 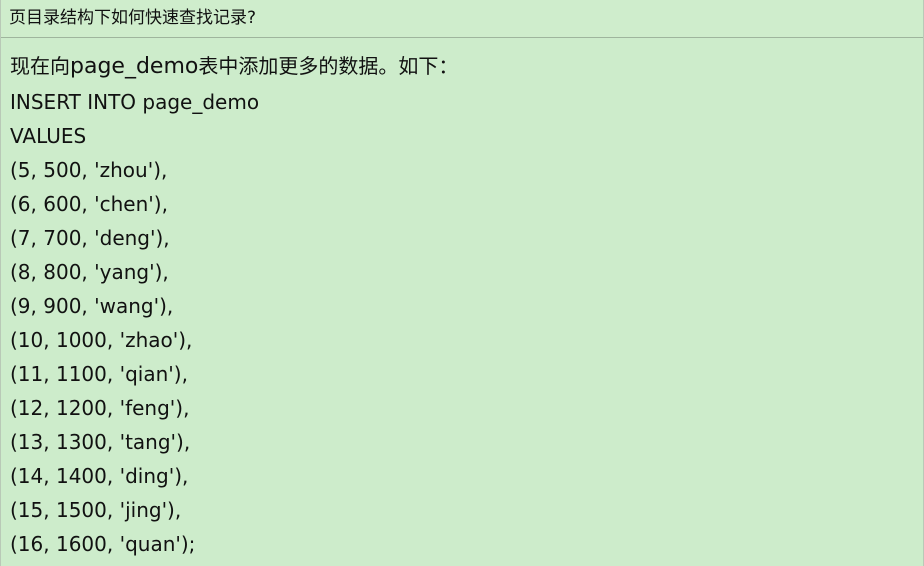 I want to click on code-line: (11, 1100, 'qian'),, so click(x=99, y=374).